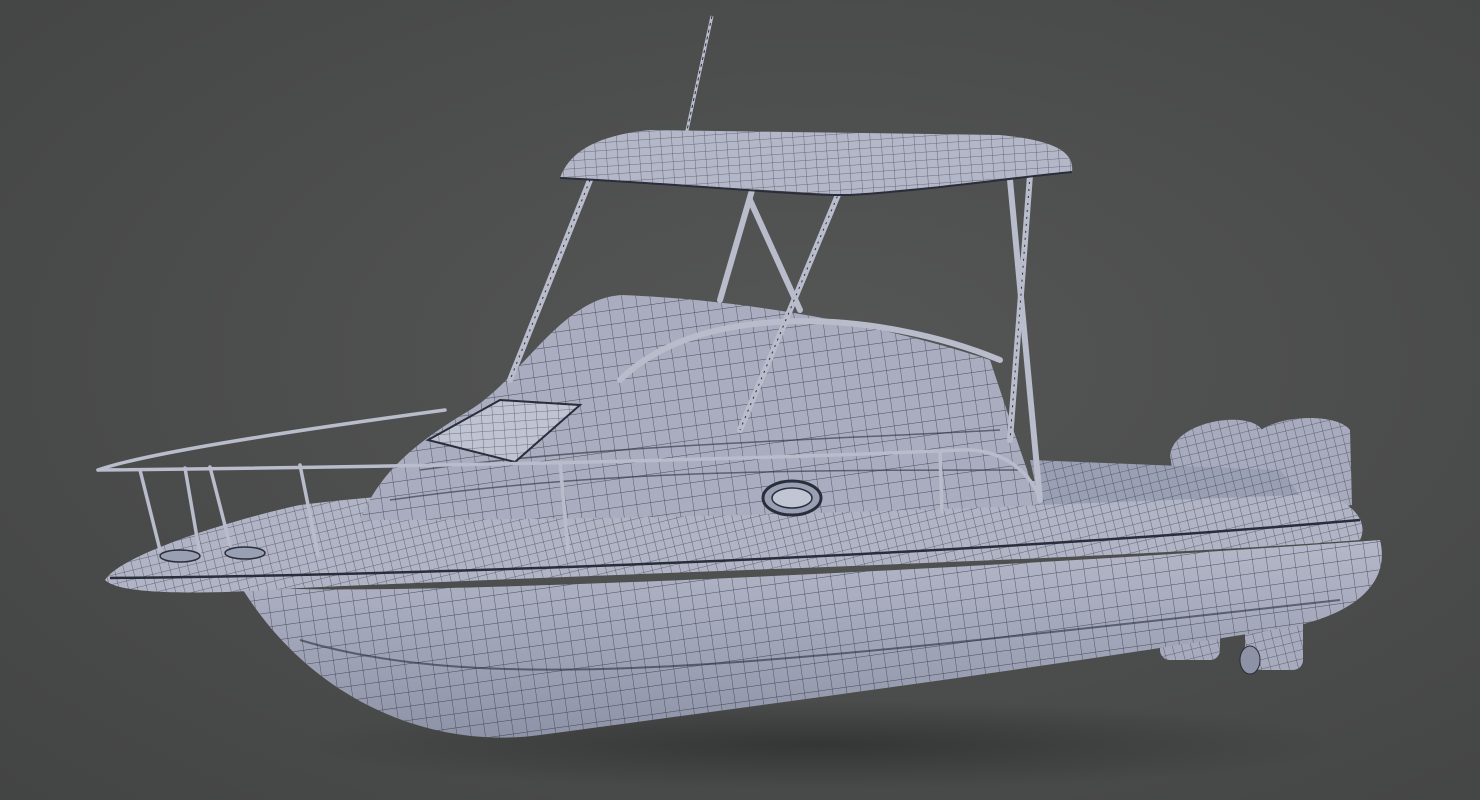 The width and height of the screenshot is (1480, 800). I want to click on cabin, so click(700, 407).